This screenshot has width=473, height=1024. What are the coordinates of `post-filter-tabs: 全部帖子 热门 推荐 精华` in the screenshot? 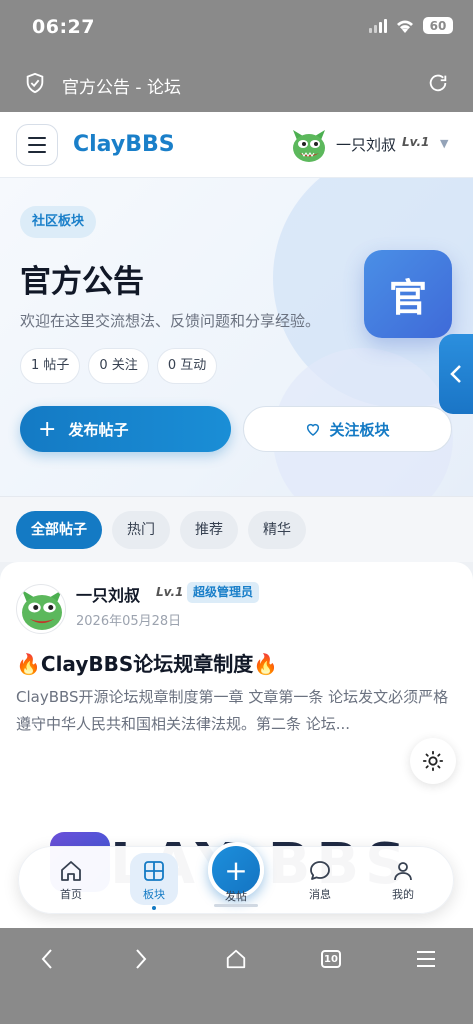 It's located at (161, 530).